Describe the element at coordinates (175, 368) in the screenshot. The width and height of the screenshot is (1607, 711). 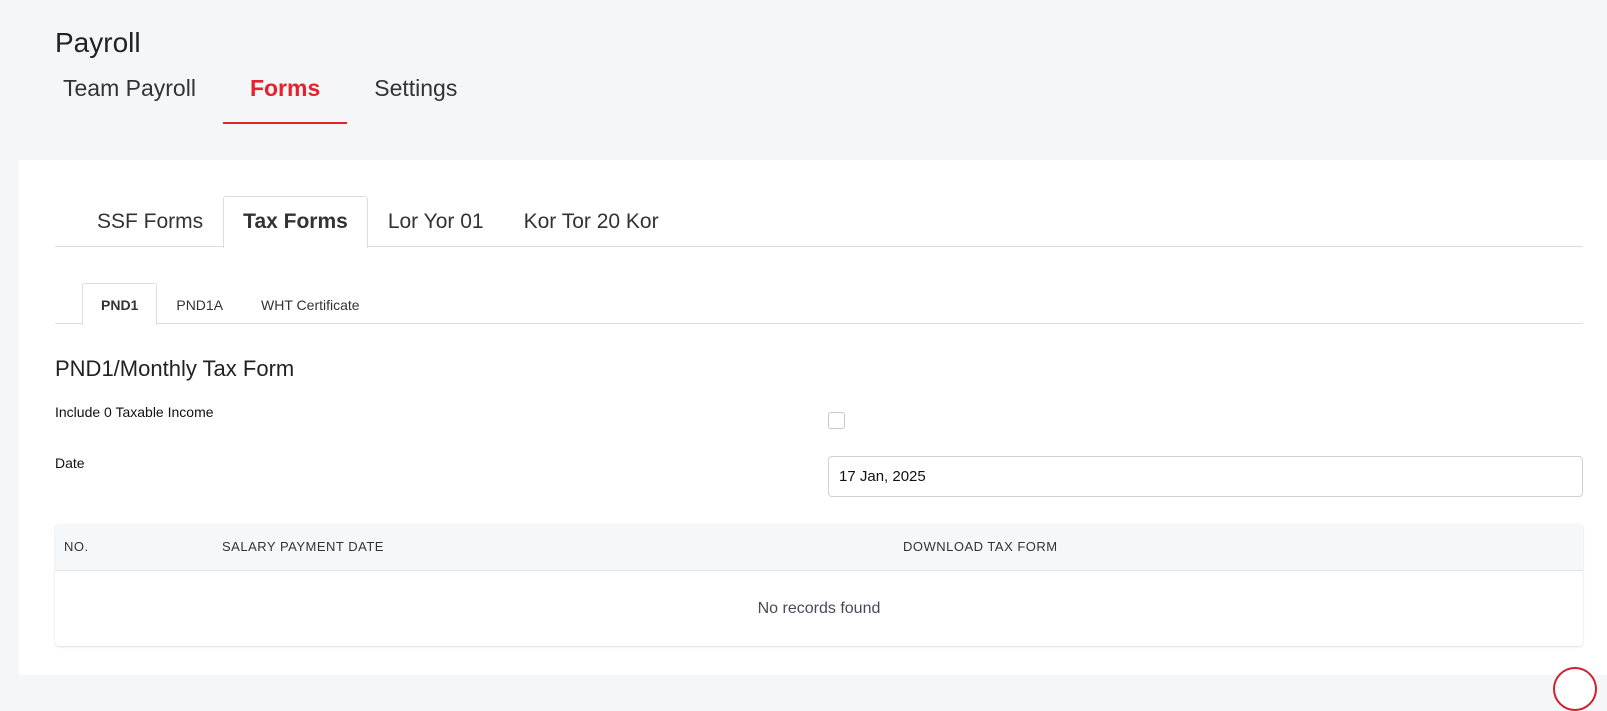
I see `section-heading: PND1/Monthly Tax Form` at that location.